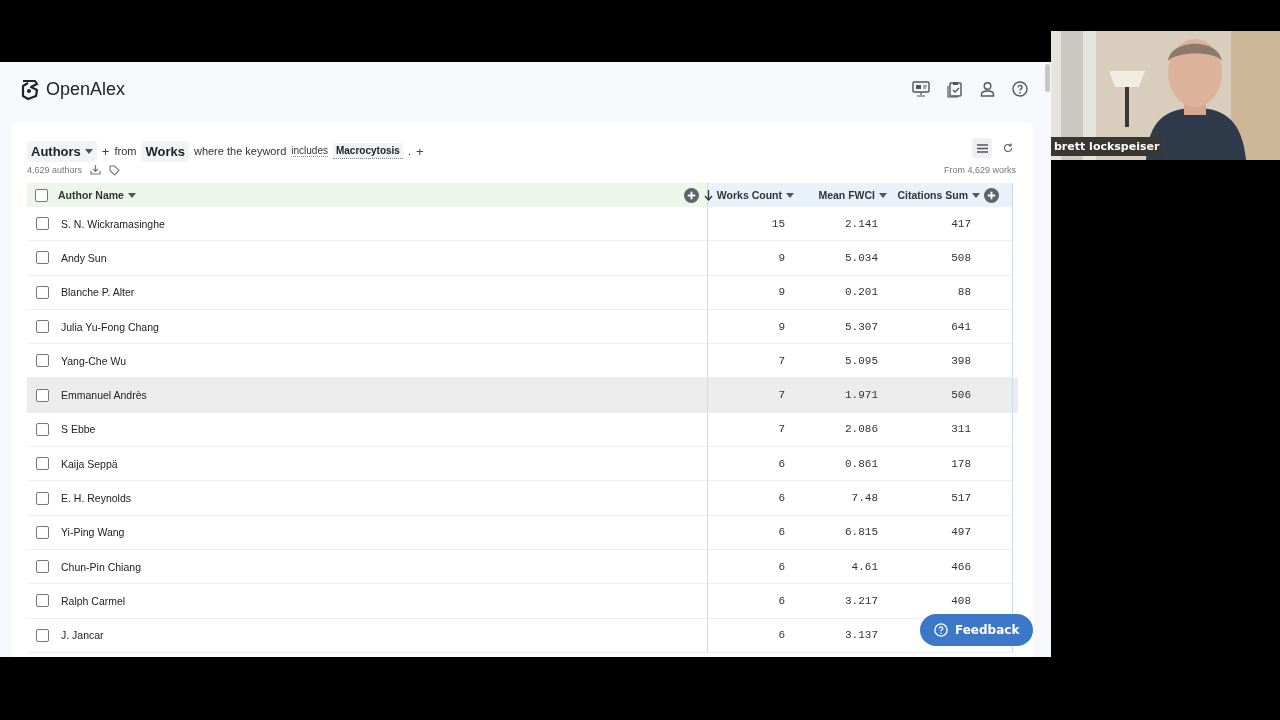 This screenshot has width=1280, height=720. Describe the element at coordinates (101, 566) in the screenshot. I see `author-name: Chun-Pin Chiang` at that location.